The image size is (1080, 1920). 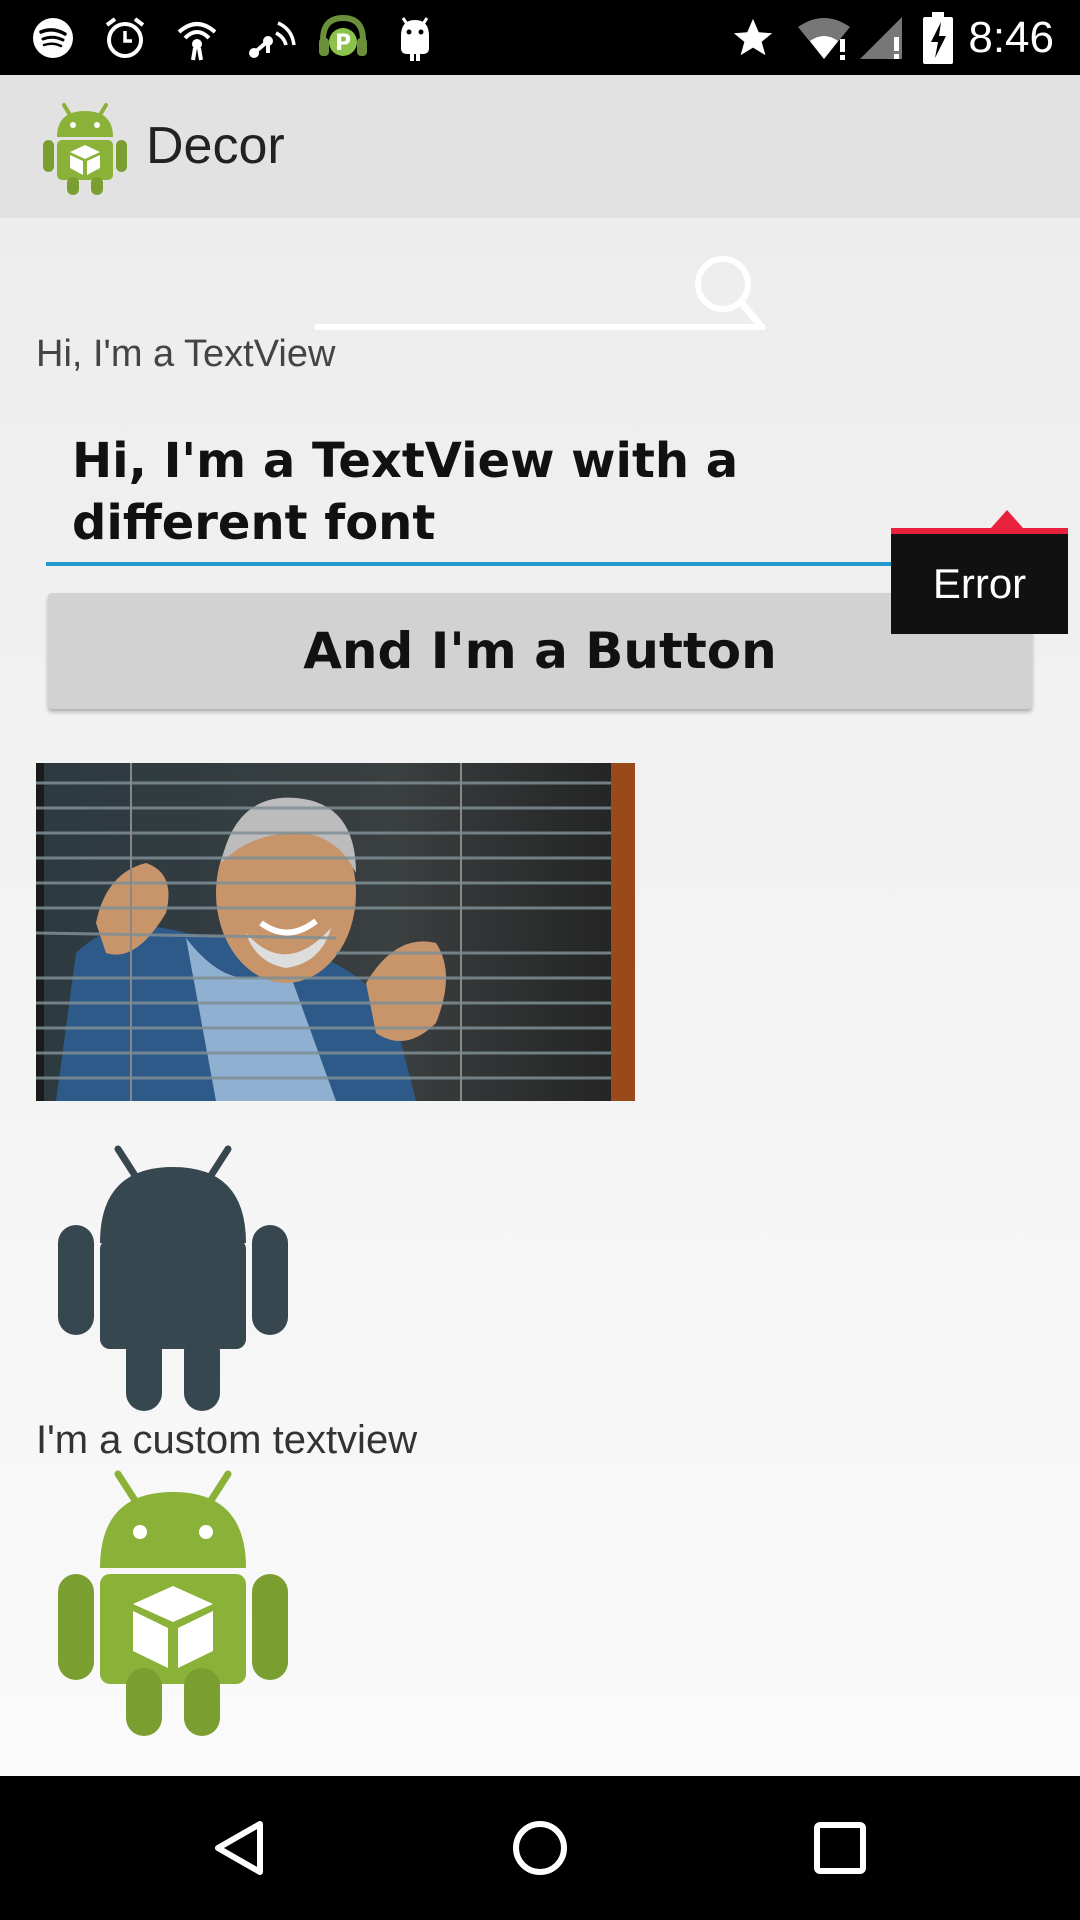 I want to click on main-button: And I'm a Button, so click(x=540, y=651).